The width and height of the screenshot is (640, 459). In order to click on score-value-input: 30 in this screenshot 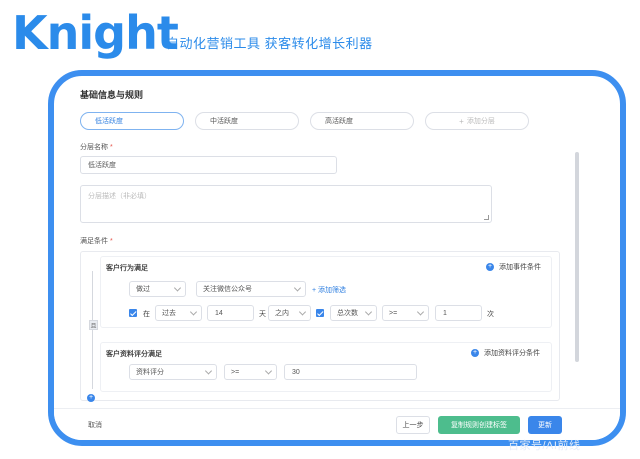, I will do `click(350, 372)`.